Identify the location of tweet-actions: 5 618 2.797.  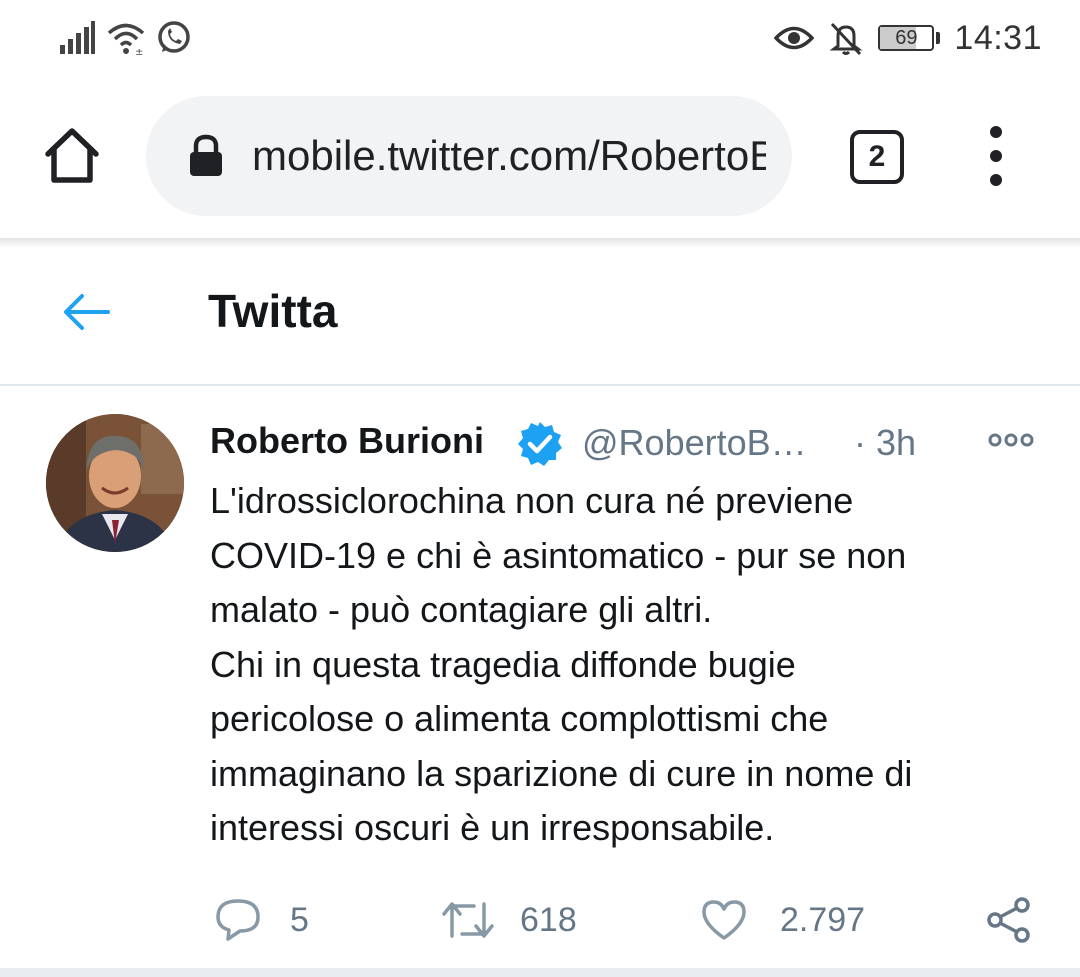
(540, 922).